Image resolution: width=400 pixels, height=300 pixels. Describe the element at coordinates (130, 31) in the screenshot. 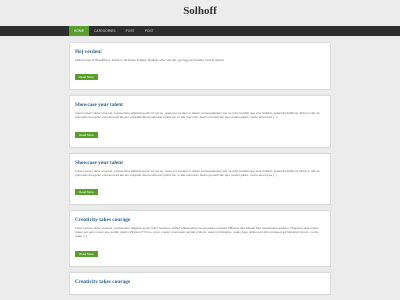

I see `nav-item-post: POST` at that location.